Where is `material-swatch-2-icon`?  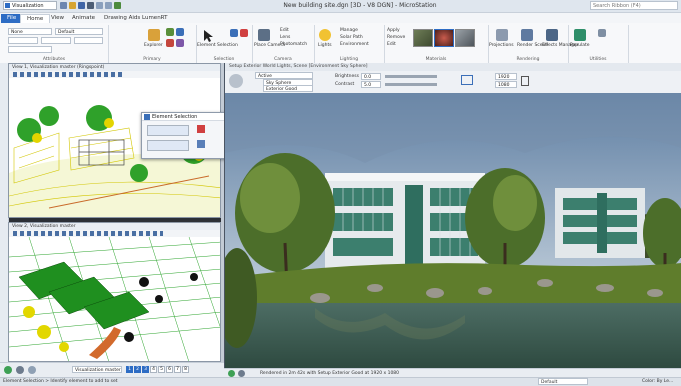
material-swatch-2-icon is located at coordinates (444, 38).